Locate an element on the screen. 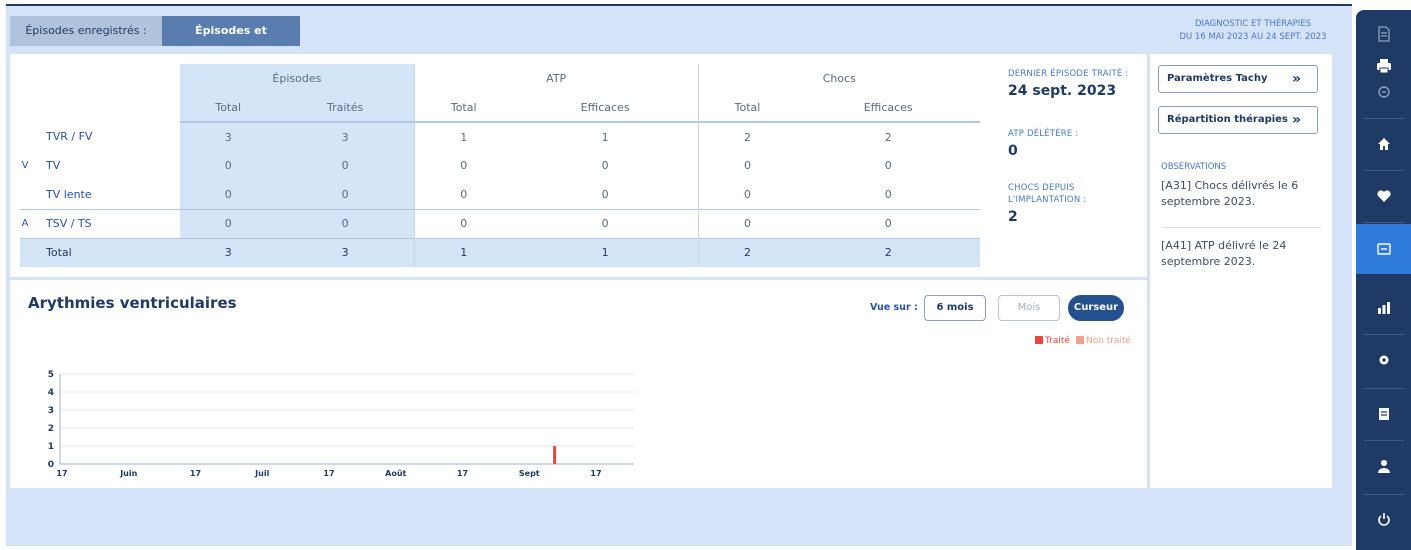 The width and height of the screenshot is (1411, 550). header-title: DIAGNOSTIC ET THÉRAPIES is located at coordinates (1253, 24).